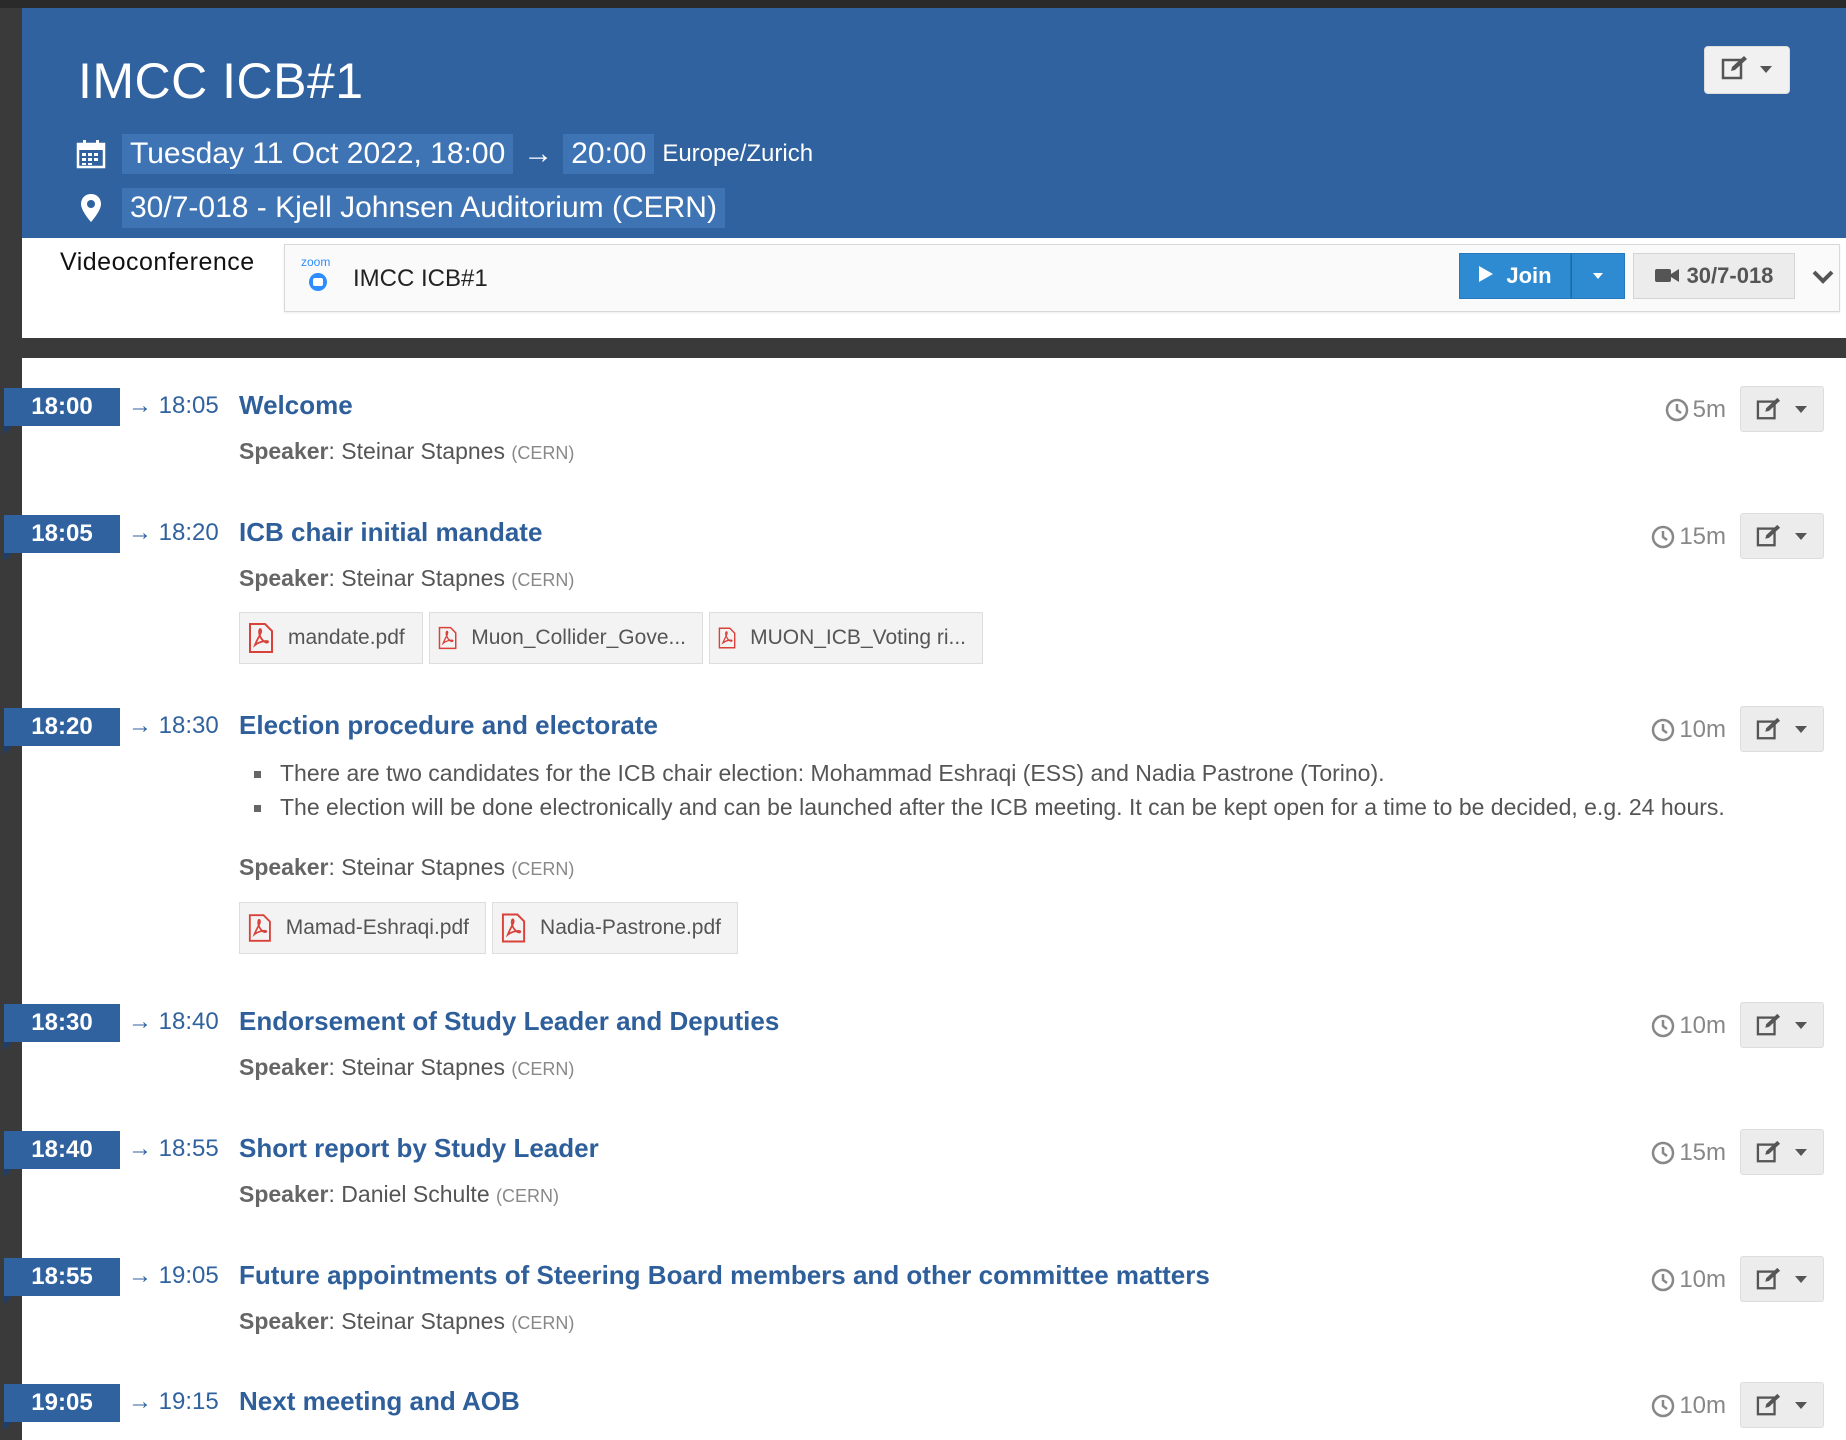 This screenshot has height=1440, width=1846. I want to click on event-edit-button, so click(1747, 70).